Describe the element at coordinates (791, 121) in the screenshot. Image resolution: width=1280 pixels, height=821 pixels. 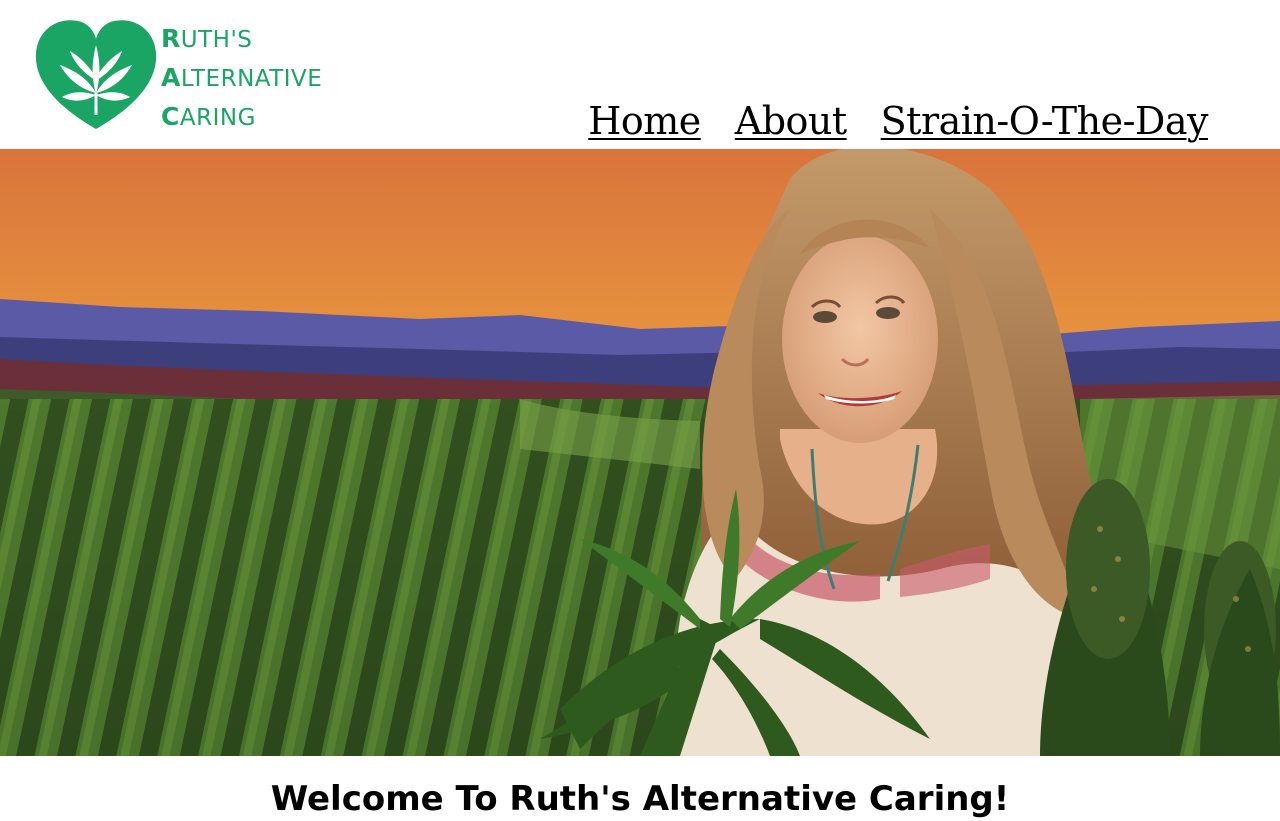
I see `nav-link-about: About` at that location.